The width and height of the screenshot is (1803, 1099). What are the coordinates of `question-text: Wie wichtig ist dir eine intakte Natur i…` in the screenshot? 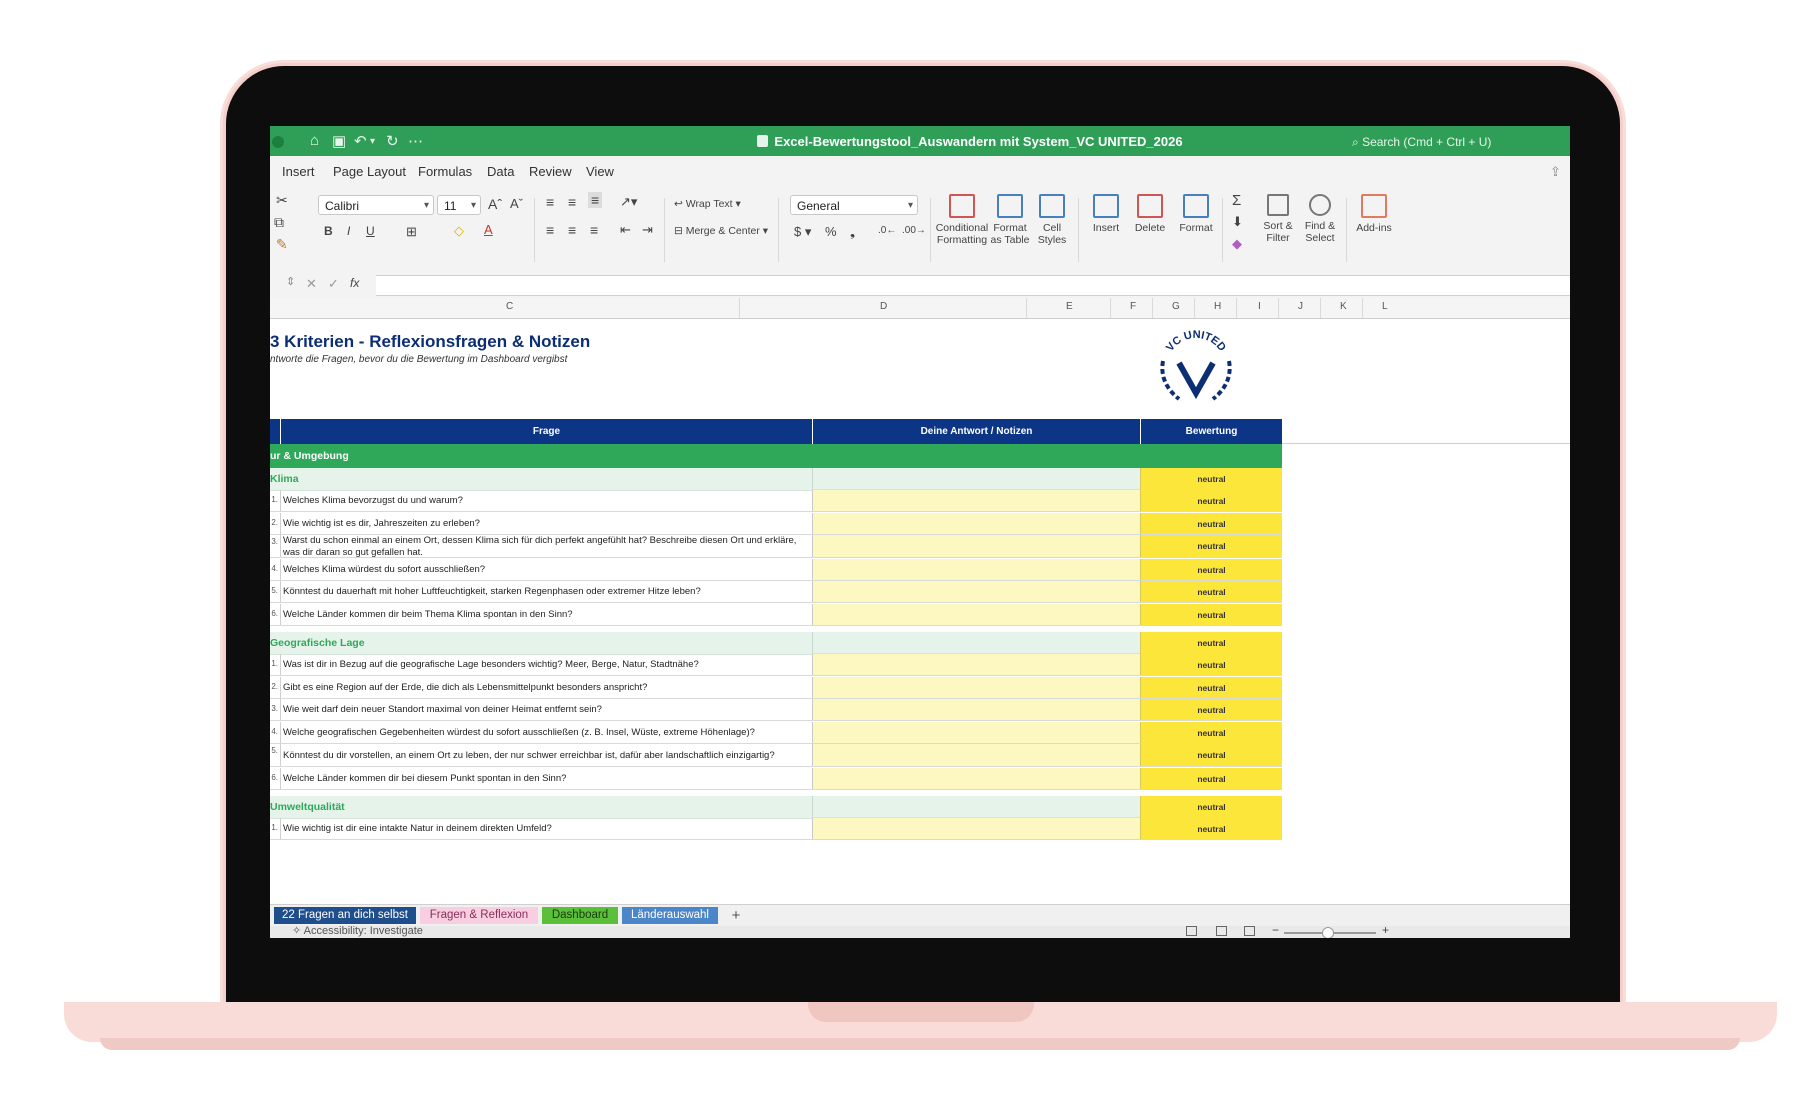 It's located at (545, 829).